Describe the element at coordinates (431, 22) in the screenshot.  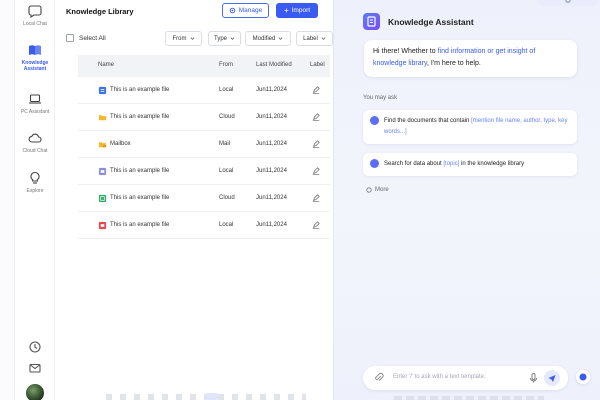
I see `assistant-title: Knowledge Assistant` at that location.